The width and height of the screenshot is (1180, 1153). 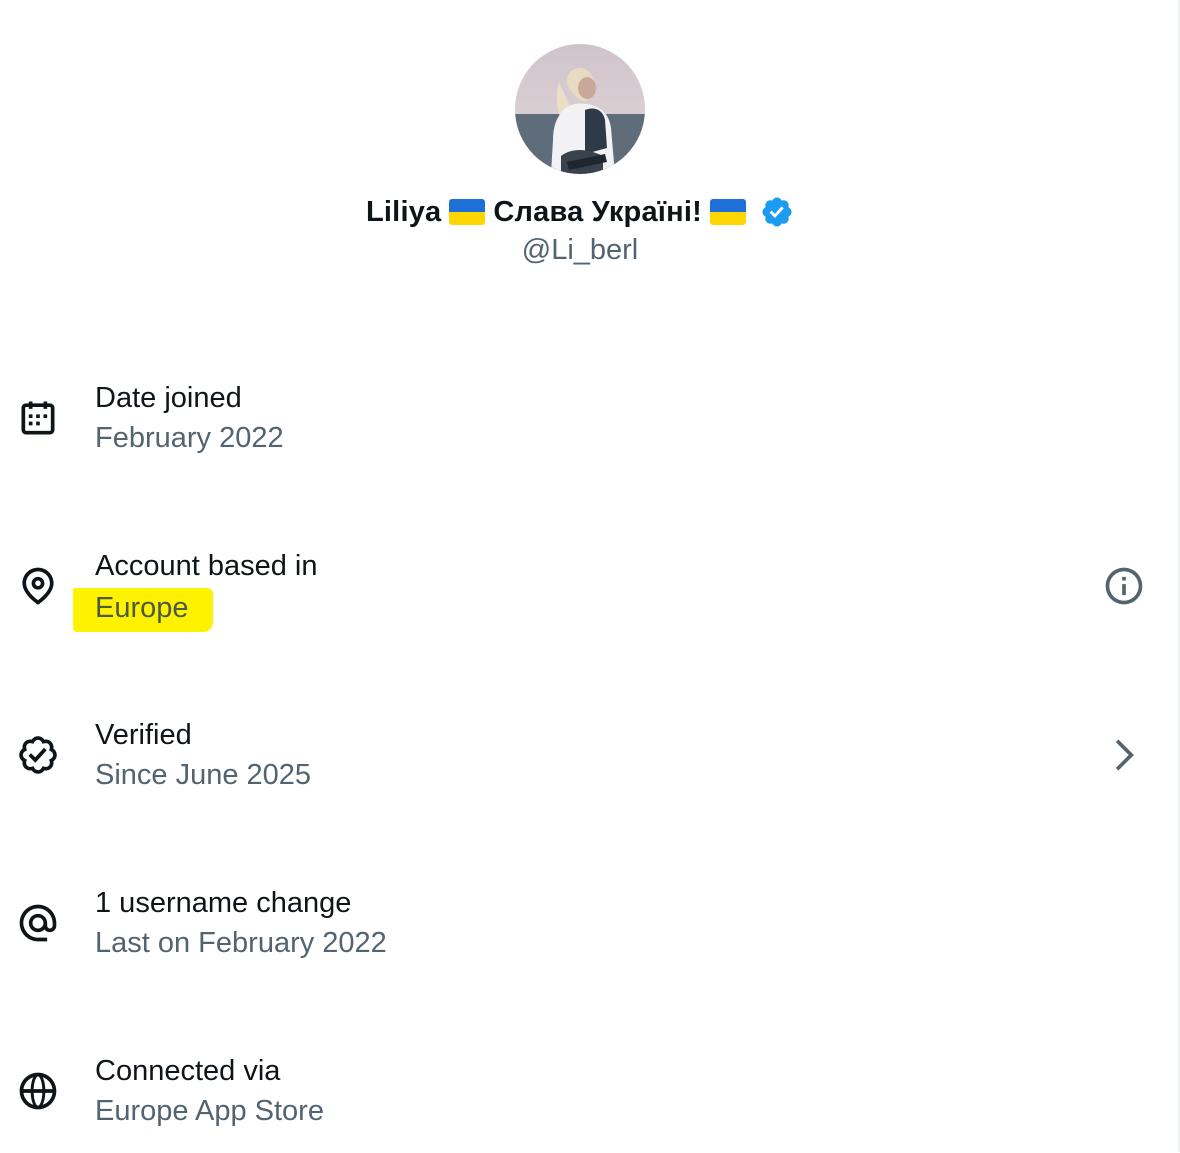 What do you see at coordinates (143, 610) in the screenshot?
I see `row-value-highlighted: Europe` at bounding box center [143, 610].